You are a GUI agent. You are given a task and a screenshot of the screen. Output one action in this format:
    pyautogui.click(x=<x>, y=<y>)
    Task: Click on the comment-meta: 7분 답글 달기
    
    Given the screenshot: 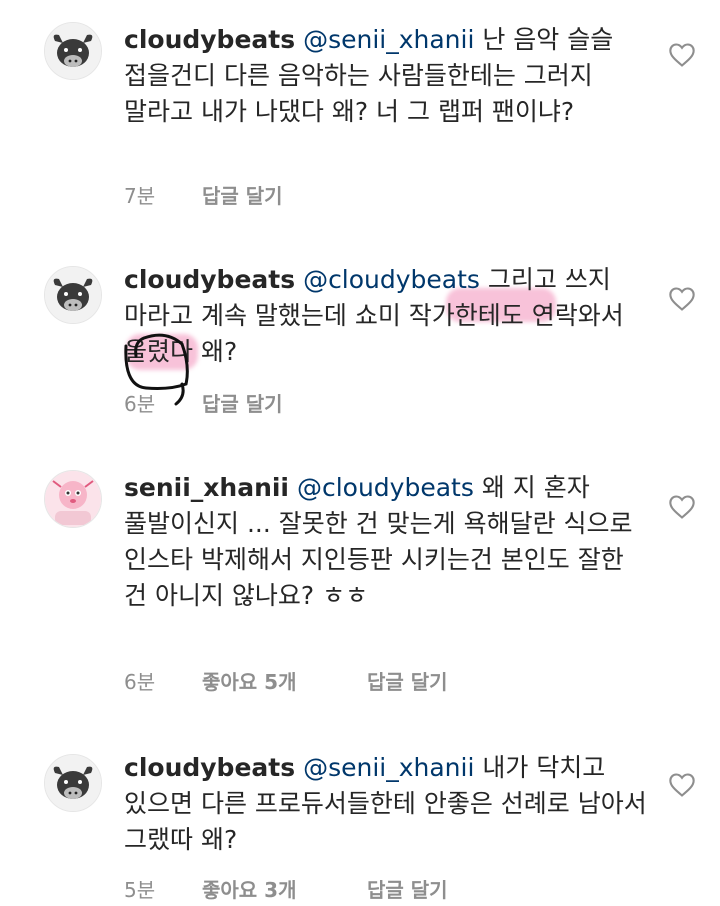 What is the action you would take?
    pyautogui.click(x=203, y=194)
    